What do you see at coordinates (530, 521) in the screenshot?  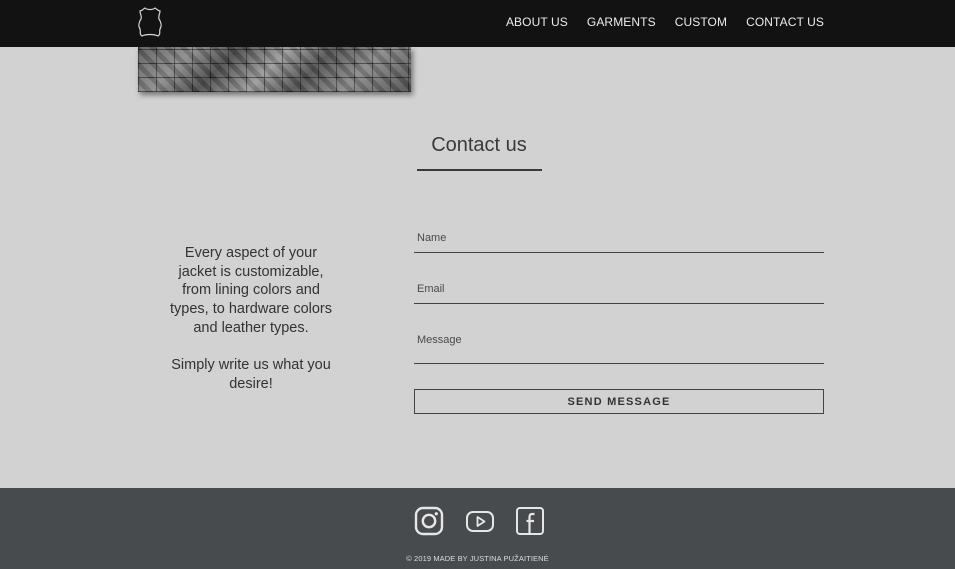 I see `facebook-icon` at bounding box center [530, 521].